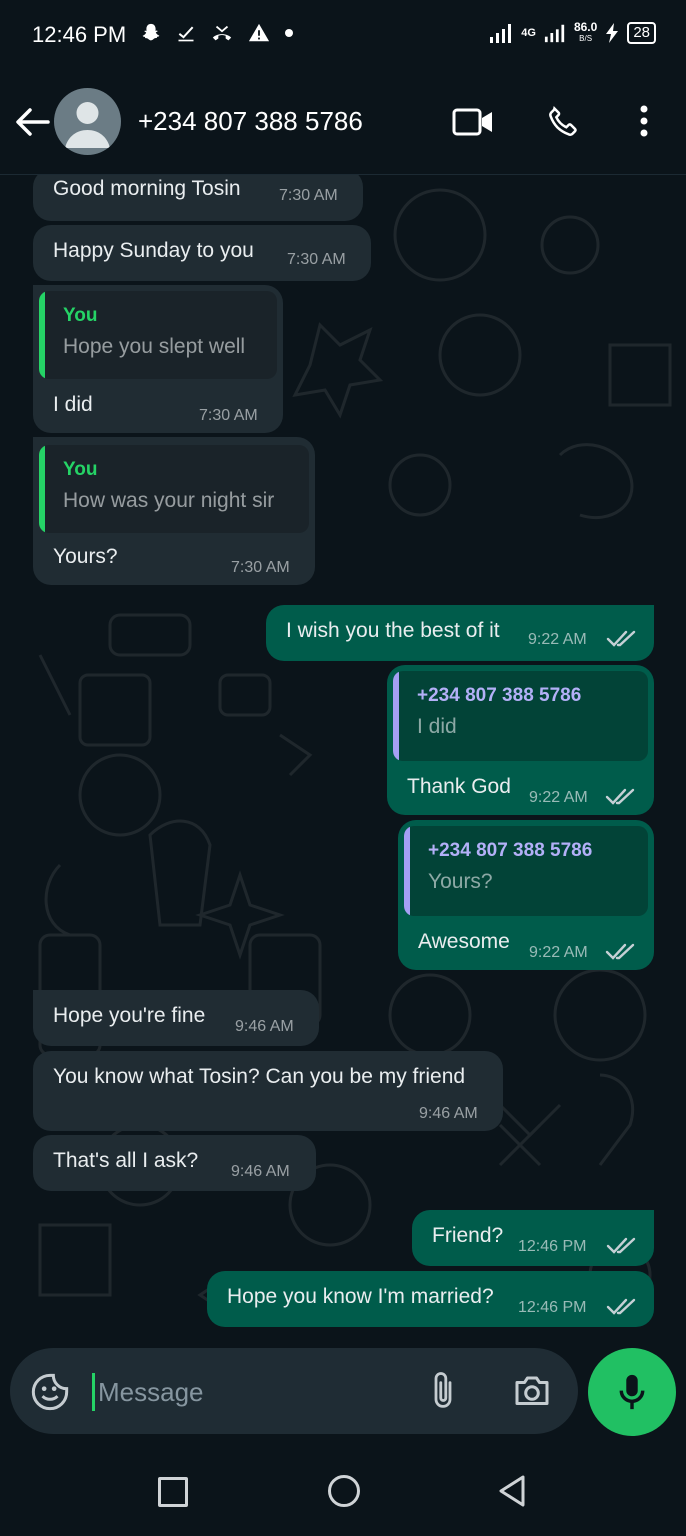 This screenshot has width=686, height=1536. I want to click on recent-apps-icon, so click(173, 1492).